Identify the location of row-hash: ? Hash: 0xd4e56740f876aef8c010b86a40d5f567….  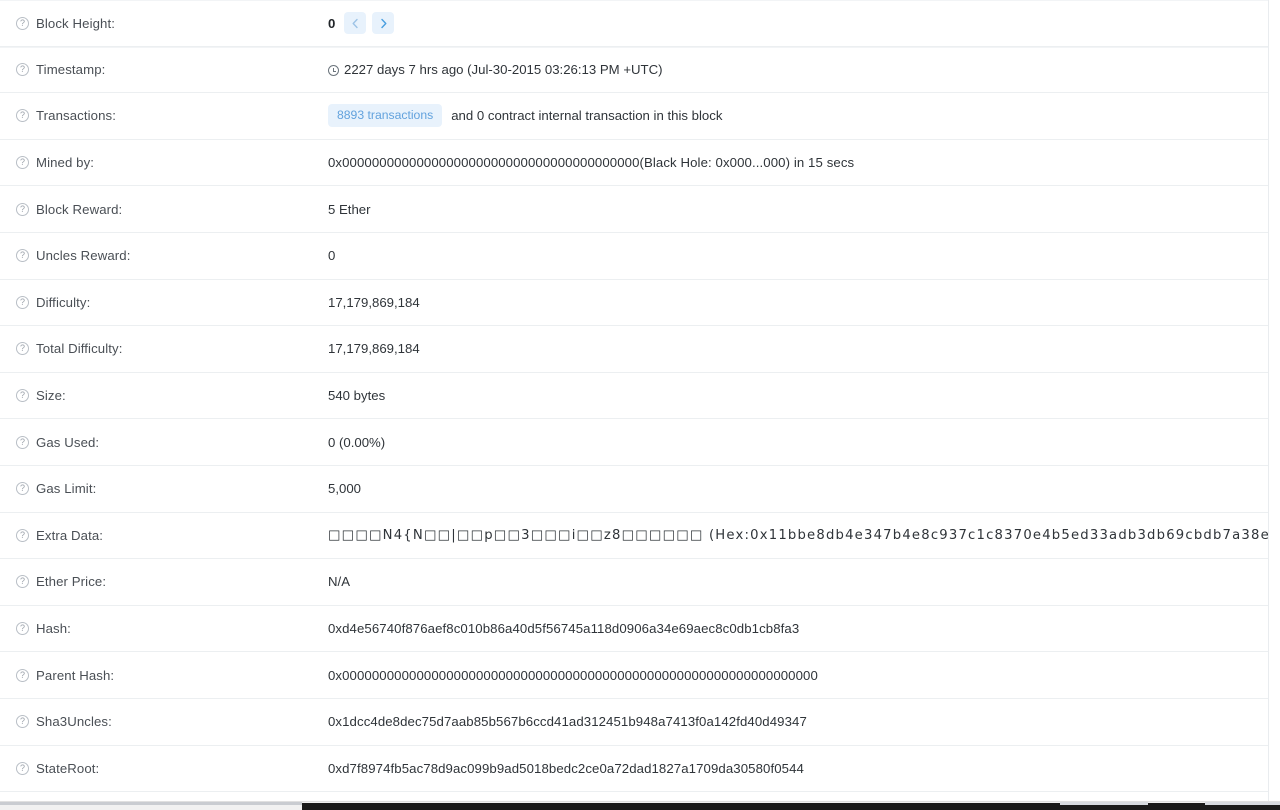
(634, 629).